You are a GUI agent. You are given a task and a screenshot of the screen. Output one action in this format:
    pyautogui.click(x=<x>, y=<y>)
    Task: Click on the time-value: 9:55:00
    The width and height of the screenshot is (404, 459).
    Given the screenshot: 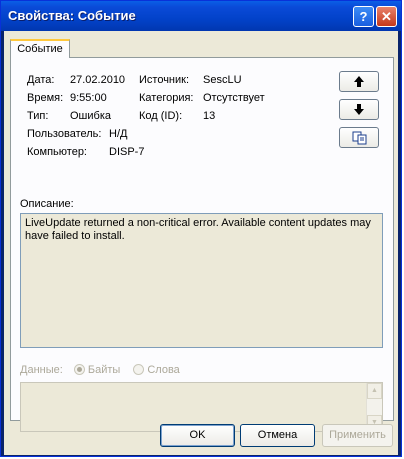 What is the action you would take?
    pyautogui.click(x=88, y=98)
    